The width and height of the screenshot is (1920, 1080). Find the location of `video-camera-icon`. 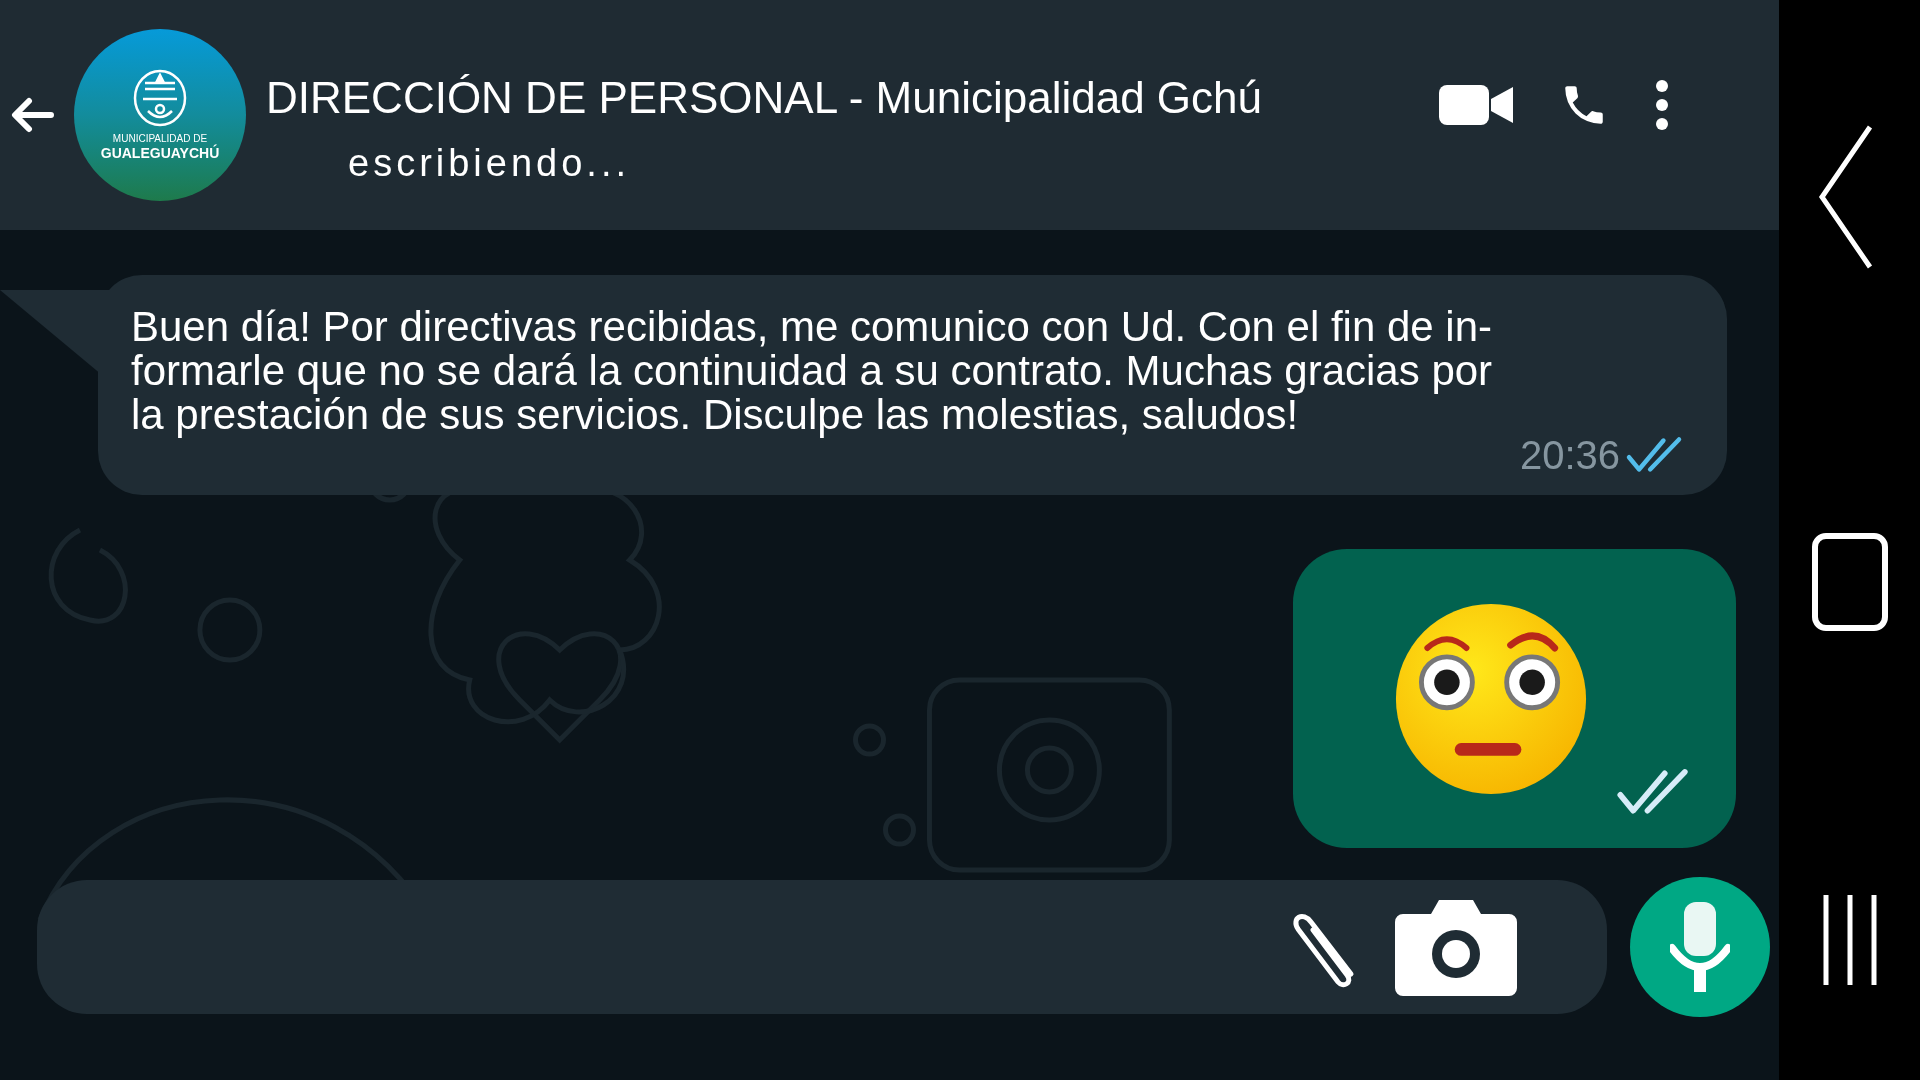

video-camera-icon is located at coordinates (1476, 105).